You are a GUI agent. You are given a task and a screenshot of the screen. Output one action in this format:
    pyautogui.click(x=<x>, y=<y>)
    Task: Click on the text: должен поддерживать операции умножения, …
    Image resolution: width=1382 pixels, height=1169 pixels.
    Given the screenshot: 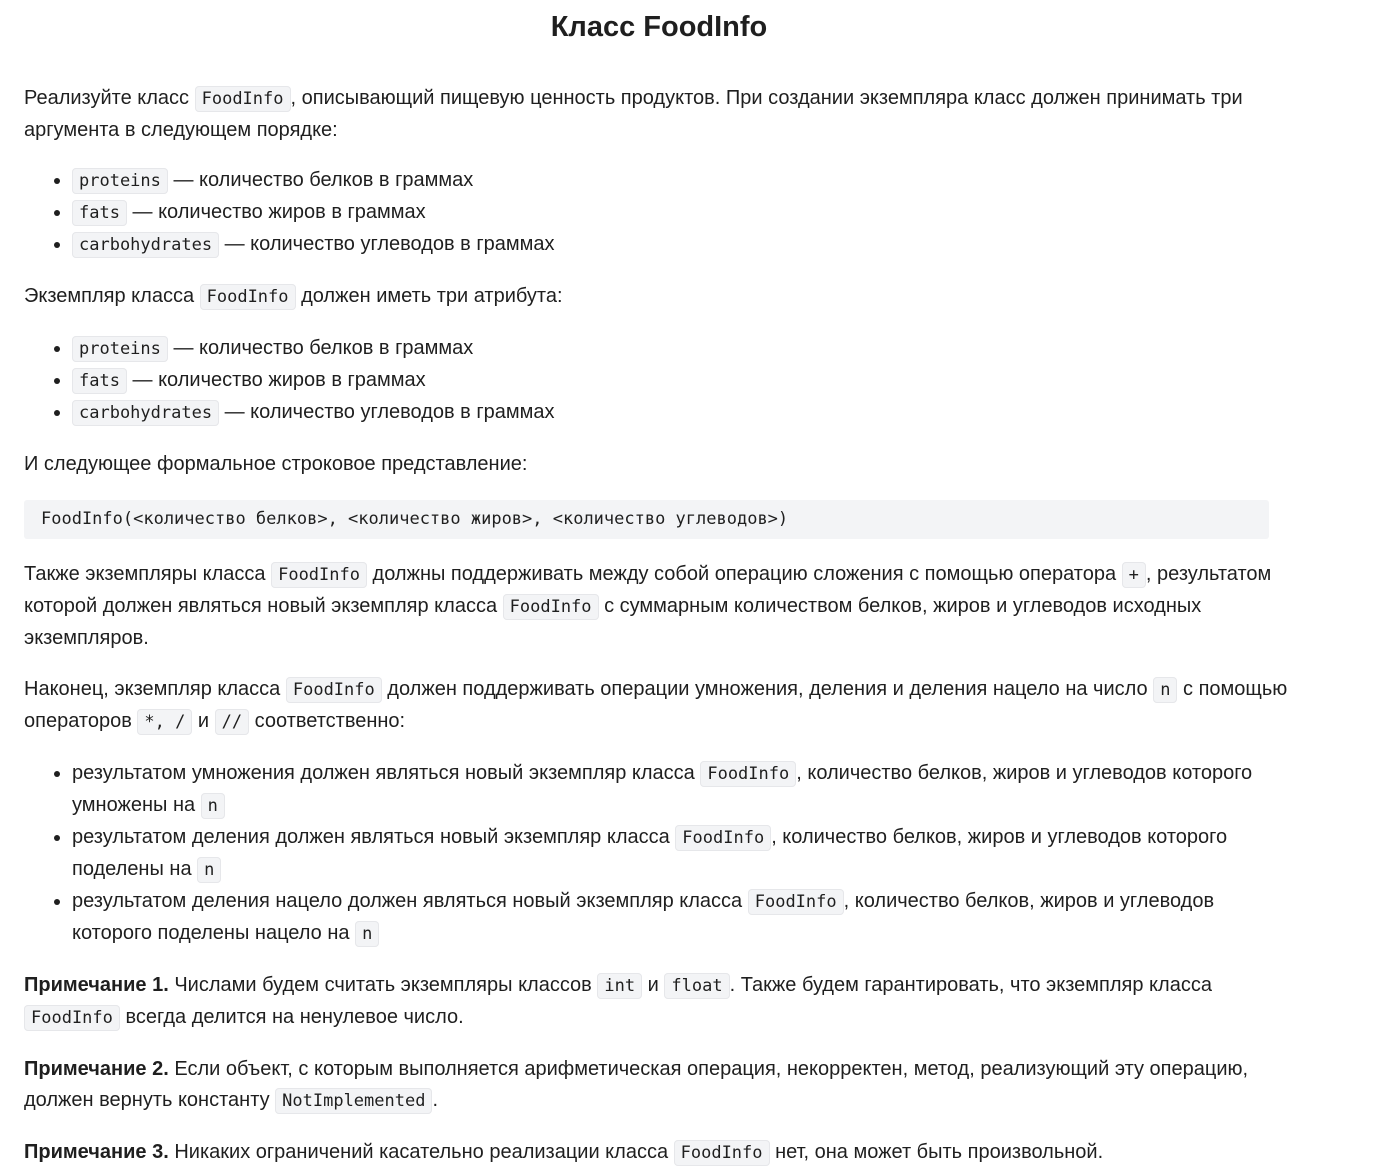 What is the action you would take?
    pyautogui.click(x=767, y=689)
    